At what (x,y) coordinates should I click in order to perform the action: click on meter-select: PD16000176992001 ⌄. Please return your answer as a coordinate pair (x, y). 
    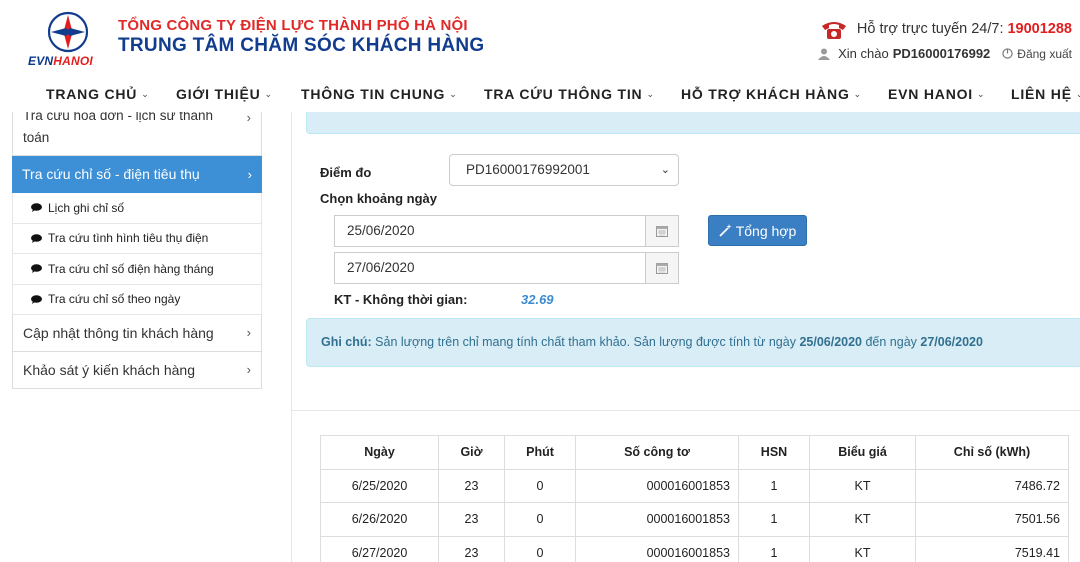
    Looking at the image, I should click on (564, 170).